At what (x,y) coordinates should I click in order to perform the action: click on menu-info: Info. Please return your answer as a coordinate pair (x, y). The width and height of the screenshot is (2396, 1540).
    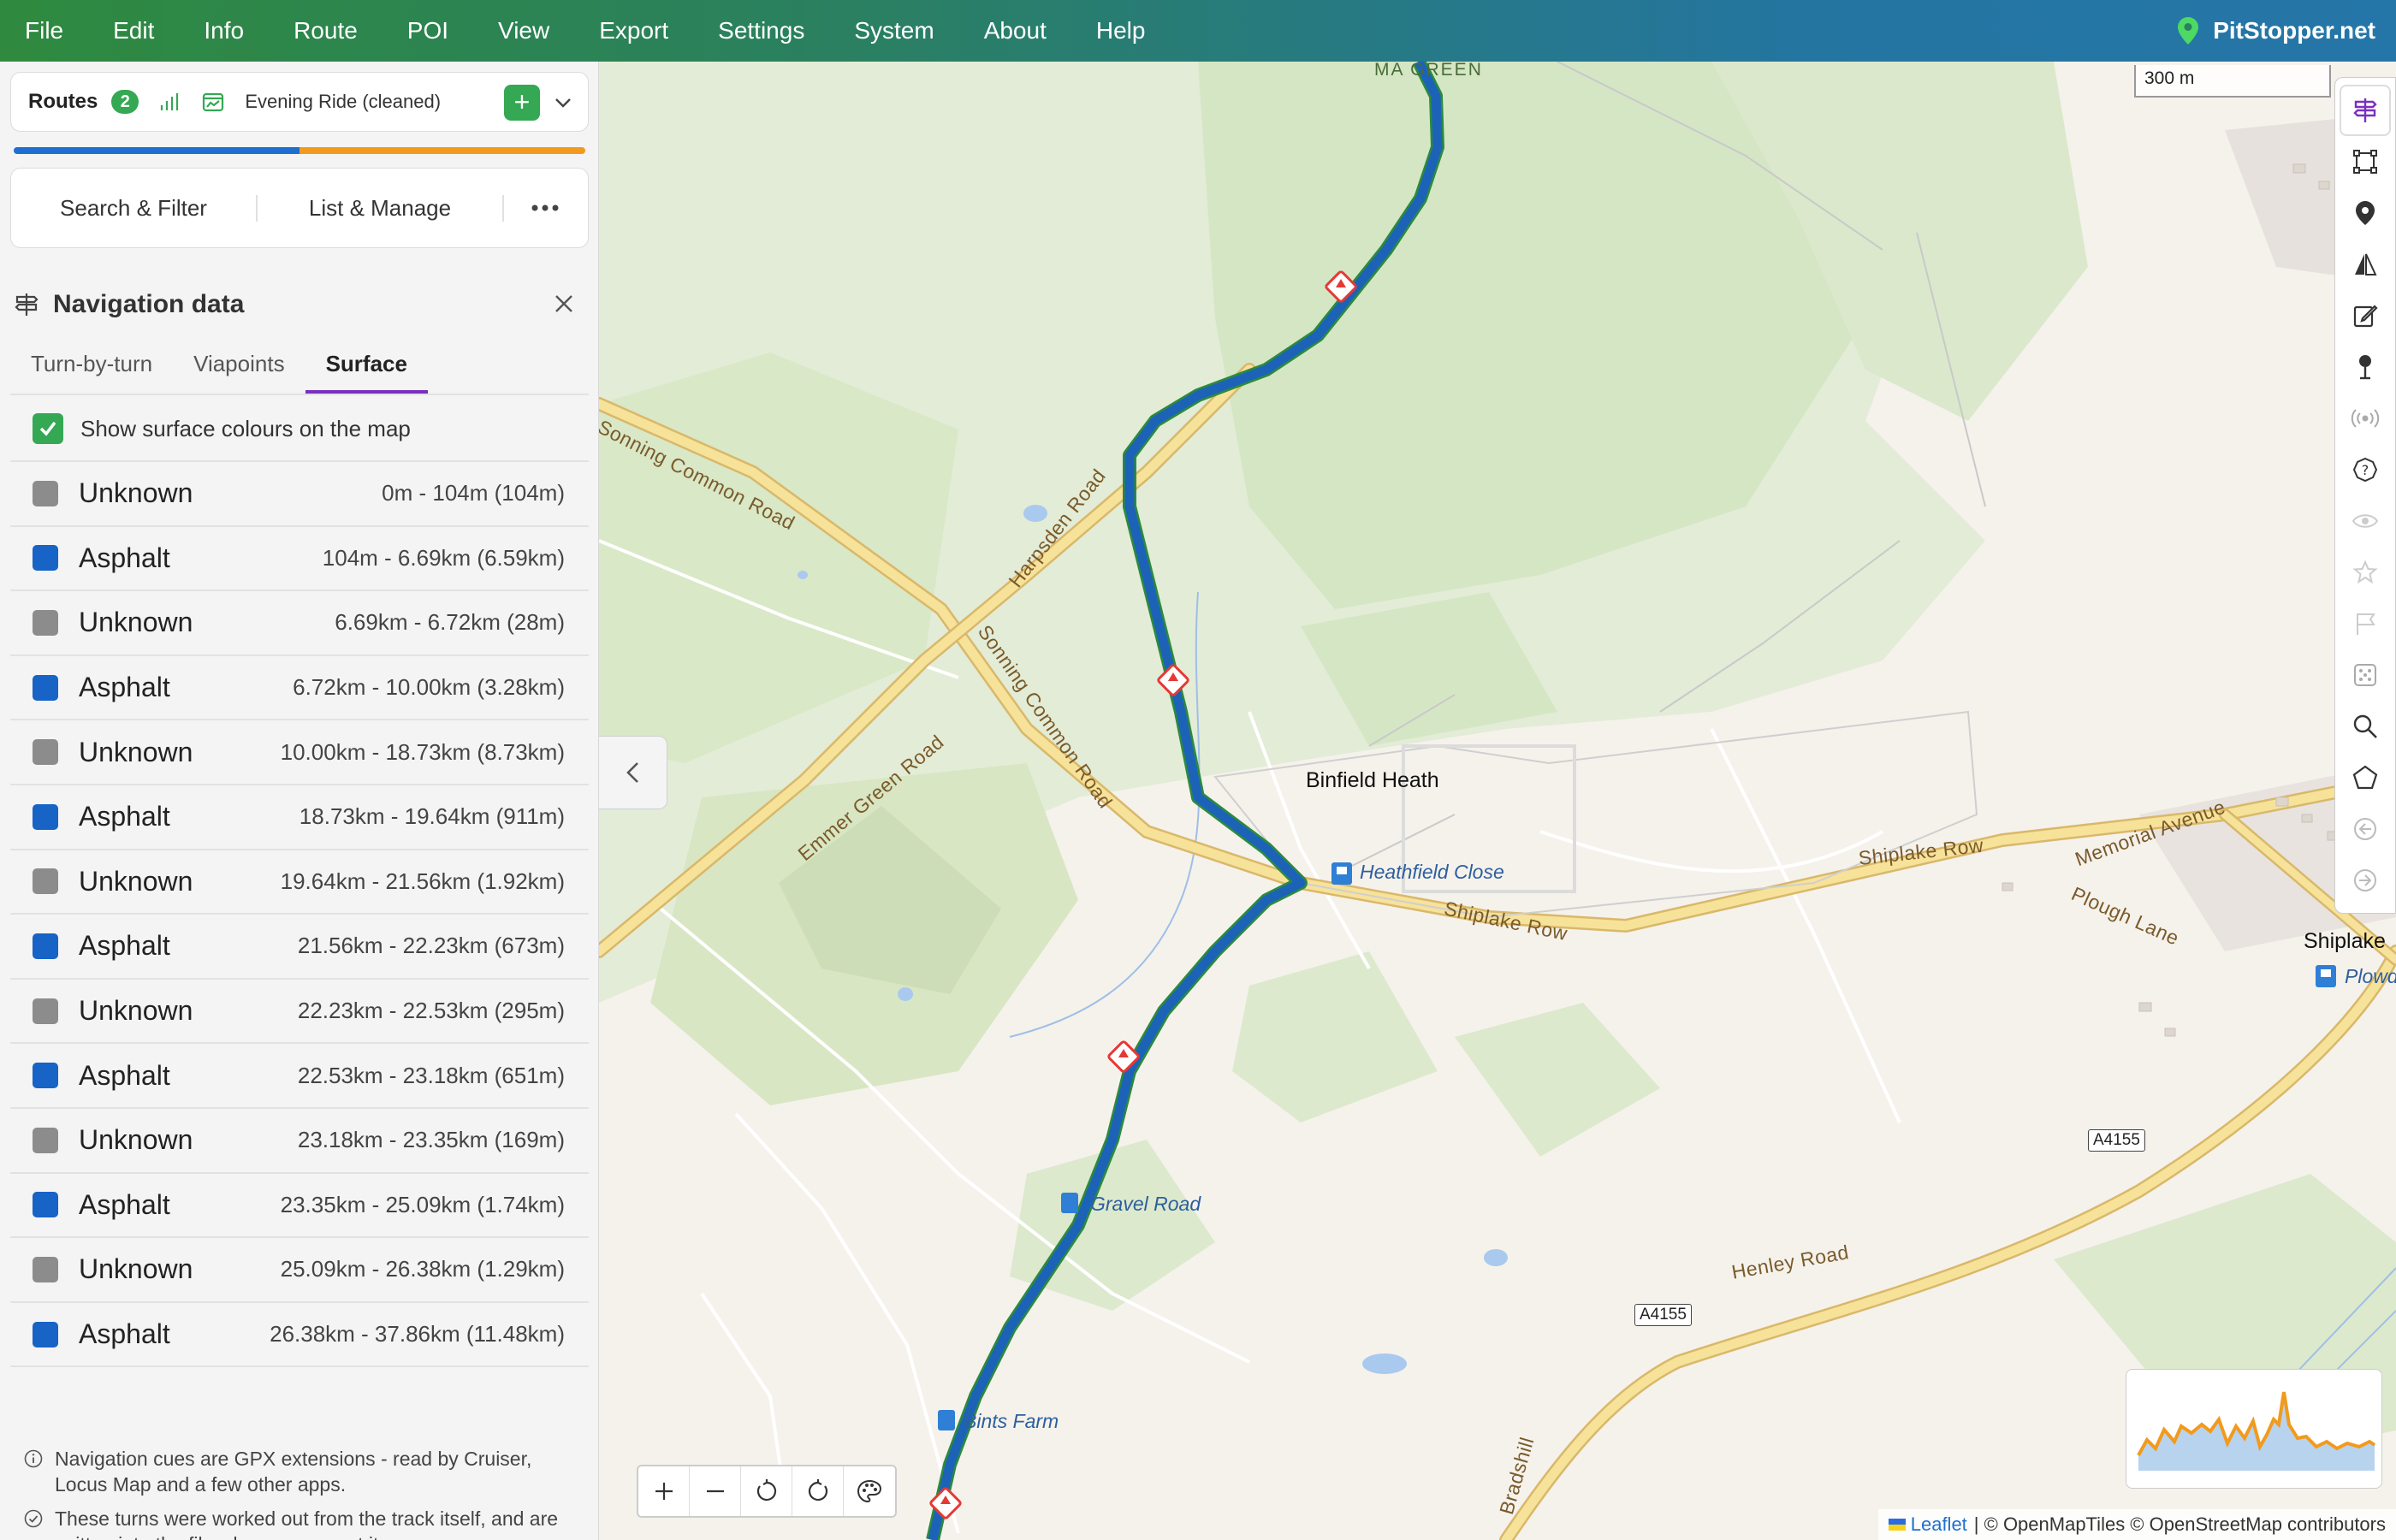
    Looking at the image, I should click on (236, 30).